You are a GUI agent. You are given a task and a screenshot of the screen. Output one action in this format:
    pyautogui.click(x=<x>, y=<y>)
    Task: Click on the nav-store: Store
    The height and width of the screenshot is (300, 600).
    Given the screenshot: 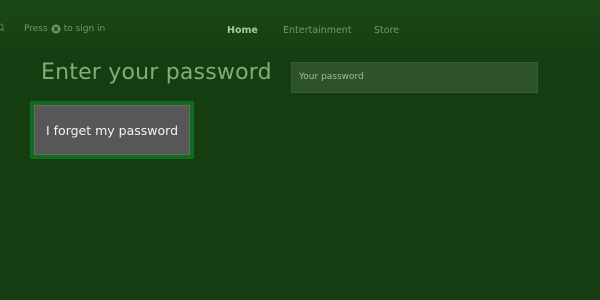 What is the action you would take?
    pyautogui.click(x=386, y=30)
    